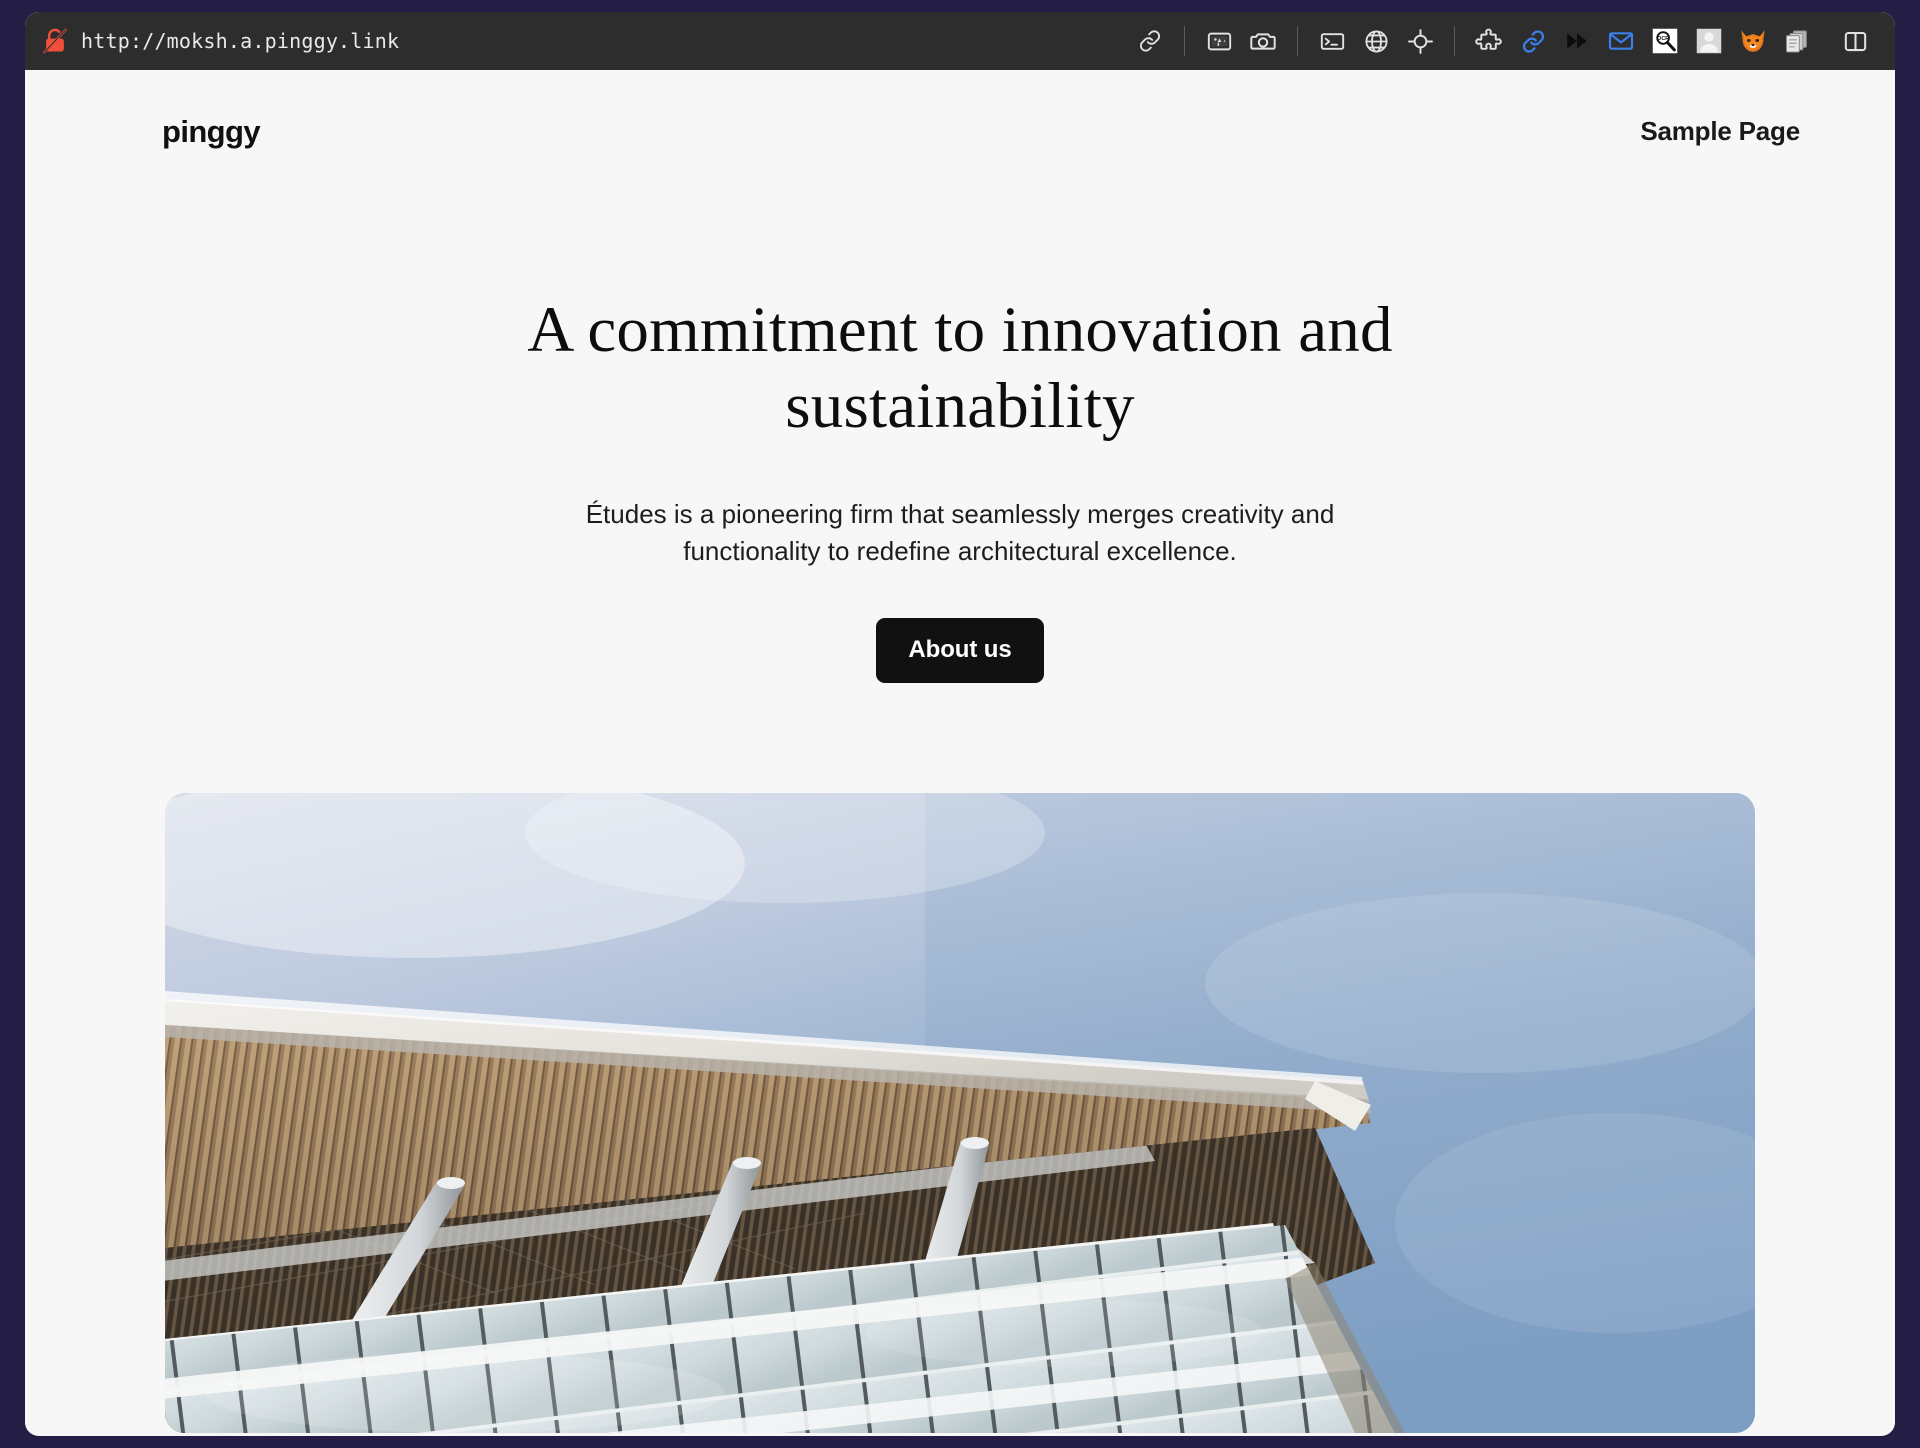 This screenshot has height=1448, width=1920. Describe the element at coordinates (1720, 131) in the screenshot. I see `sidebar-item-sample-page: Sample Page` at that location.